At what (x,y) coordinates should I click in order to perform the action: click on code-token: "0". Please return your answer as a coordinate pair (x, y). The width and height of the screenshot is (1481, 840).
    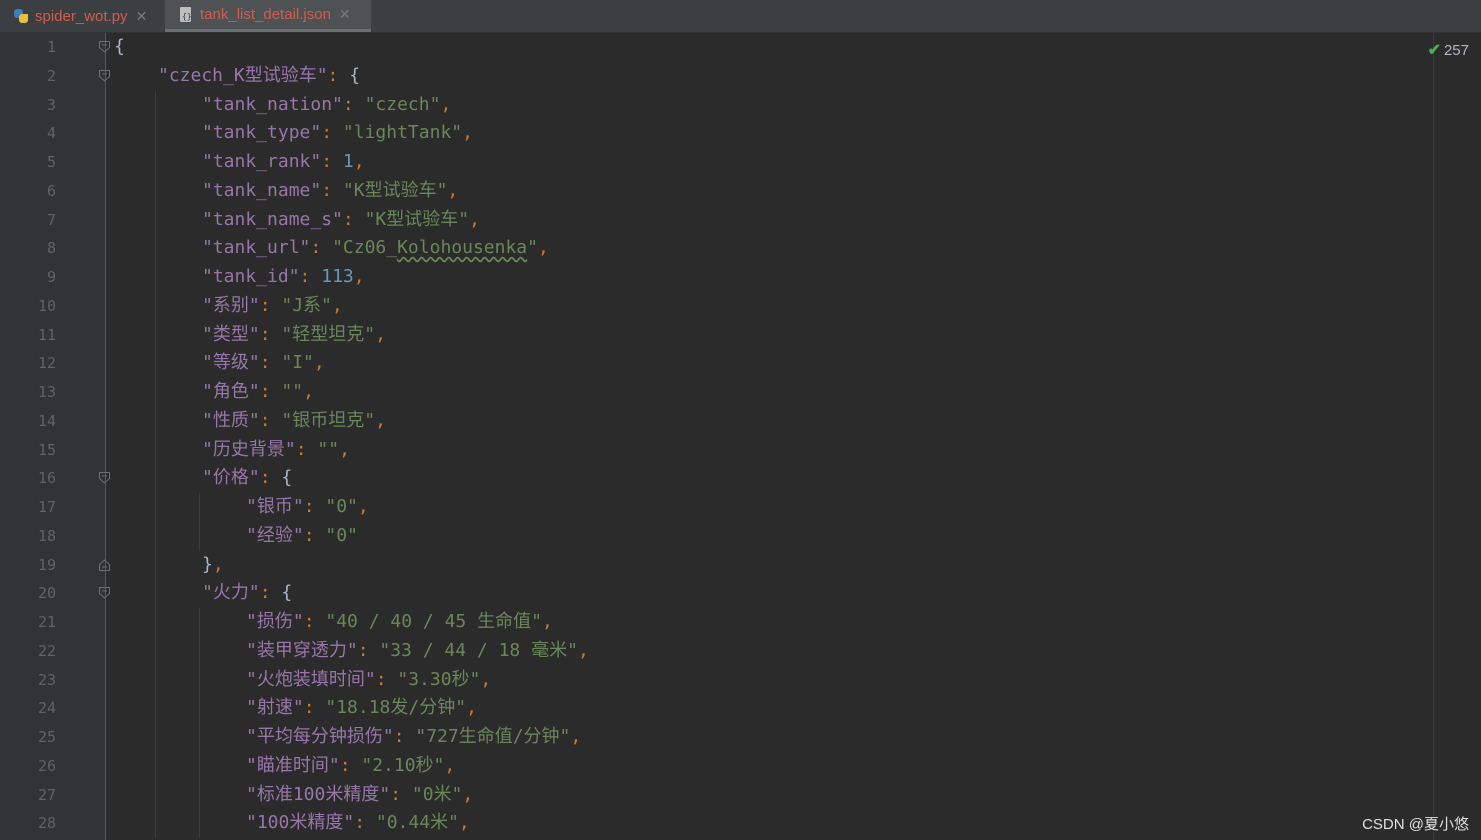
    Looking at the image, I should click on (341, 535).